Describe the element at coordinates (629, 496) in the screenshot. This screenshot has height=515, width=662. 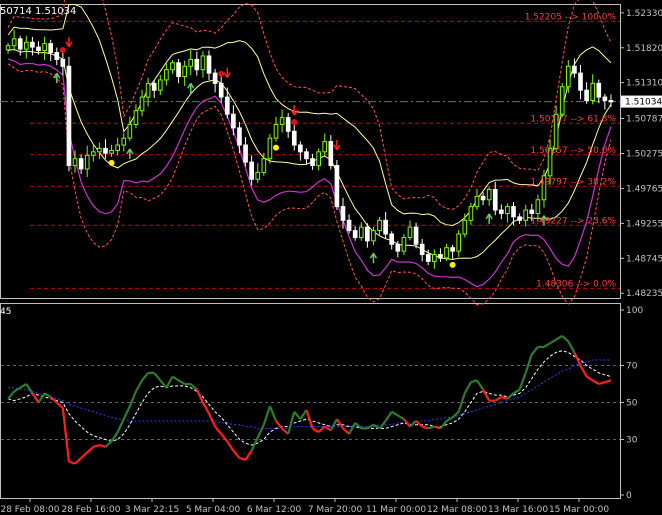
I see `oscillator-tick-label: 0` at that location.